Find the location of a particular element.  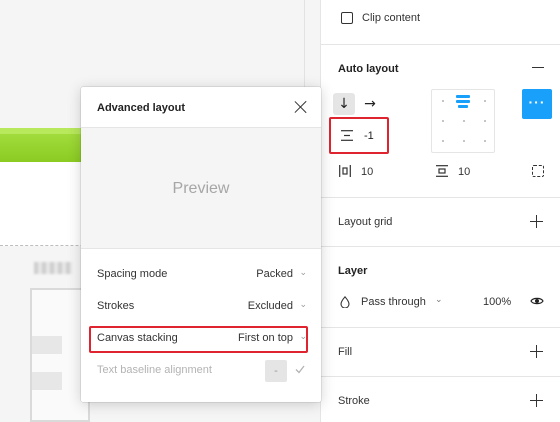

preview-area: Preview is located at coordinates (201, 188).